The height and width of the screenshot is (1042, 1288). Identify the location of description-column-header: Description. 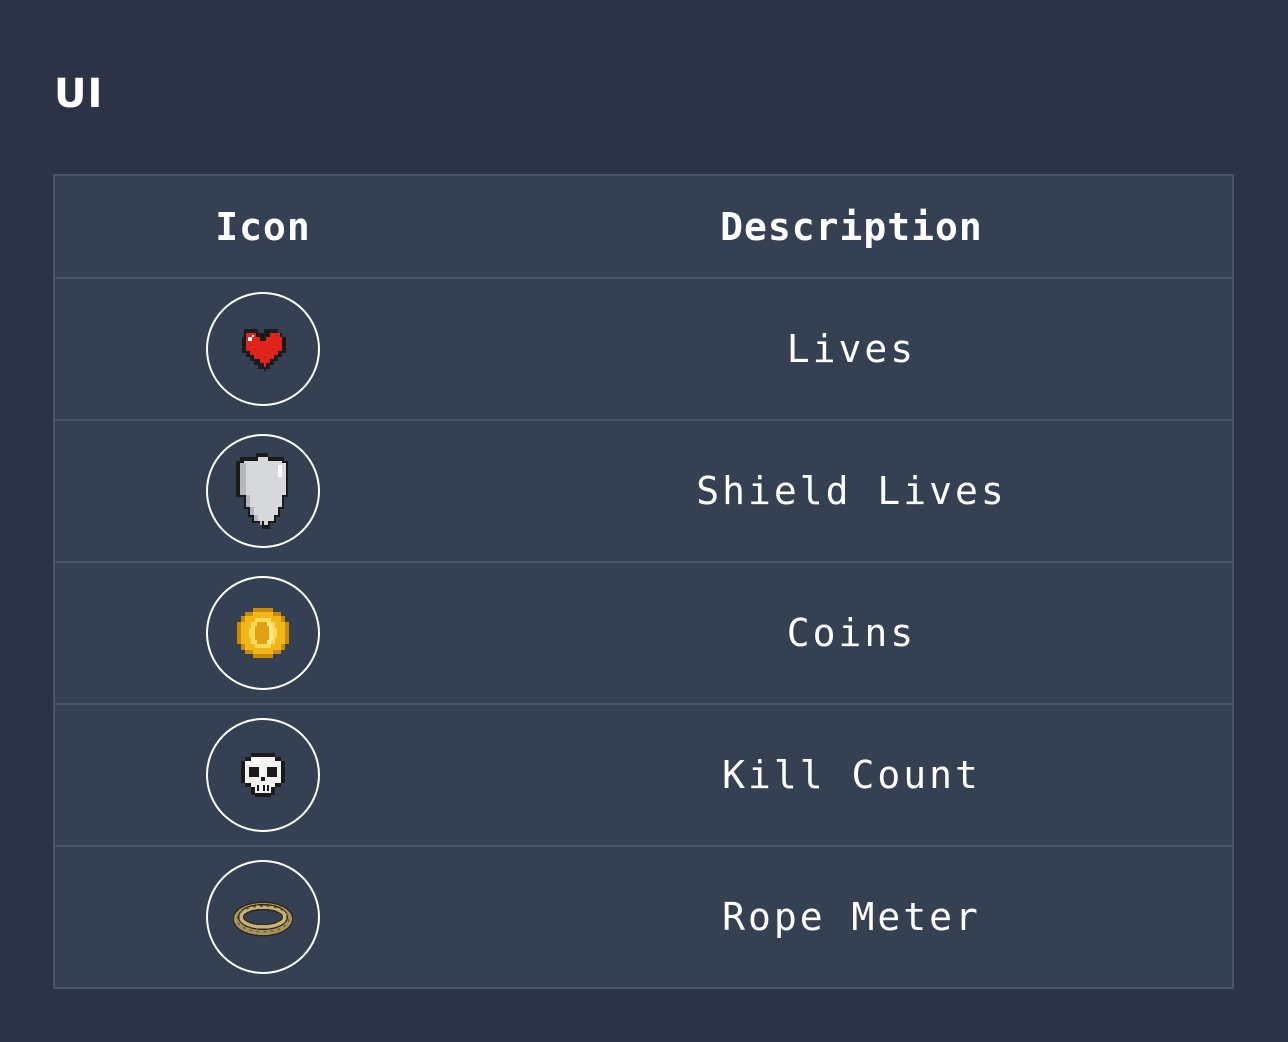
(852, 227).